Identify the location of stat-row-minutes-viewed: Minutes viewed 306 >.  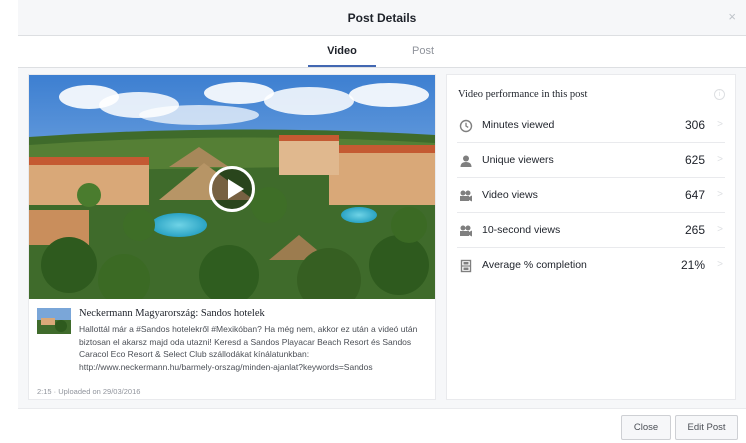
(591, 125).